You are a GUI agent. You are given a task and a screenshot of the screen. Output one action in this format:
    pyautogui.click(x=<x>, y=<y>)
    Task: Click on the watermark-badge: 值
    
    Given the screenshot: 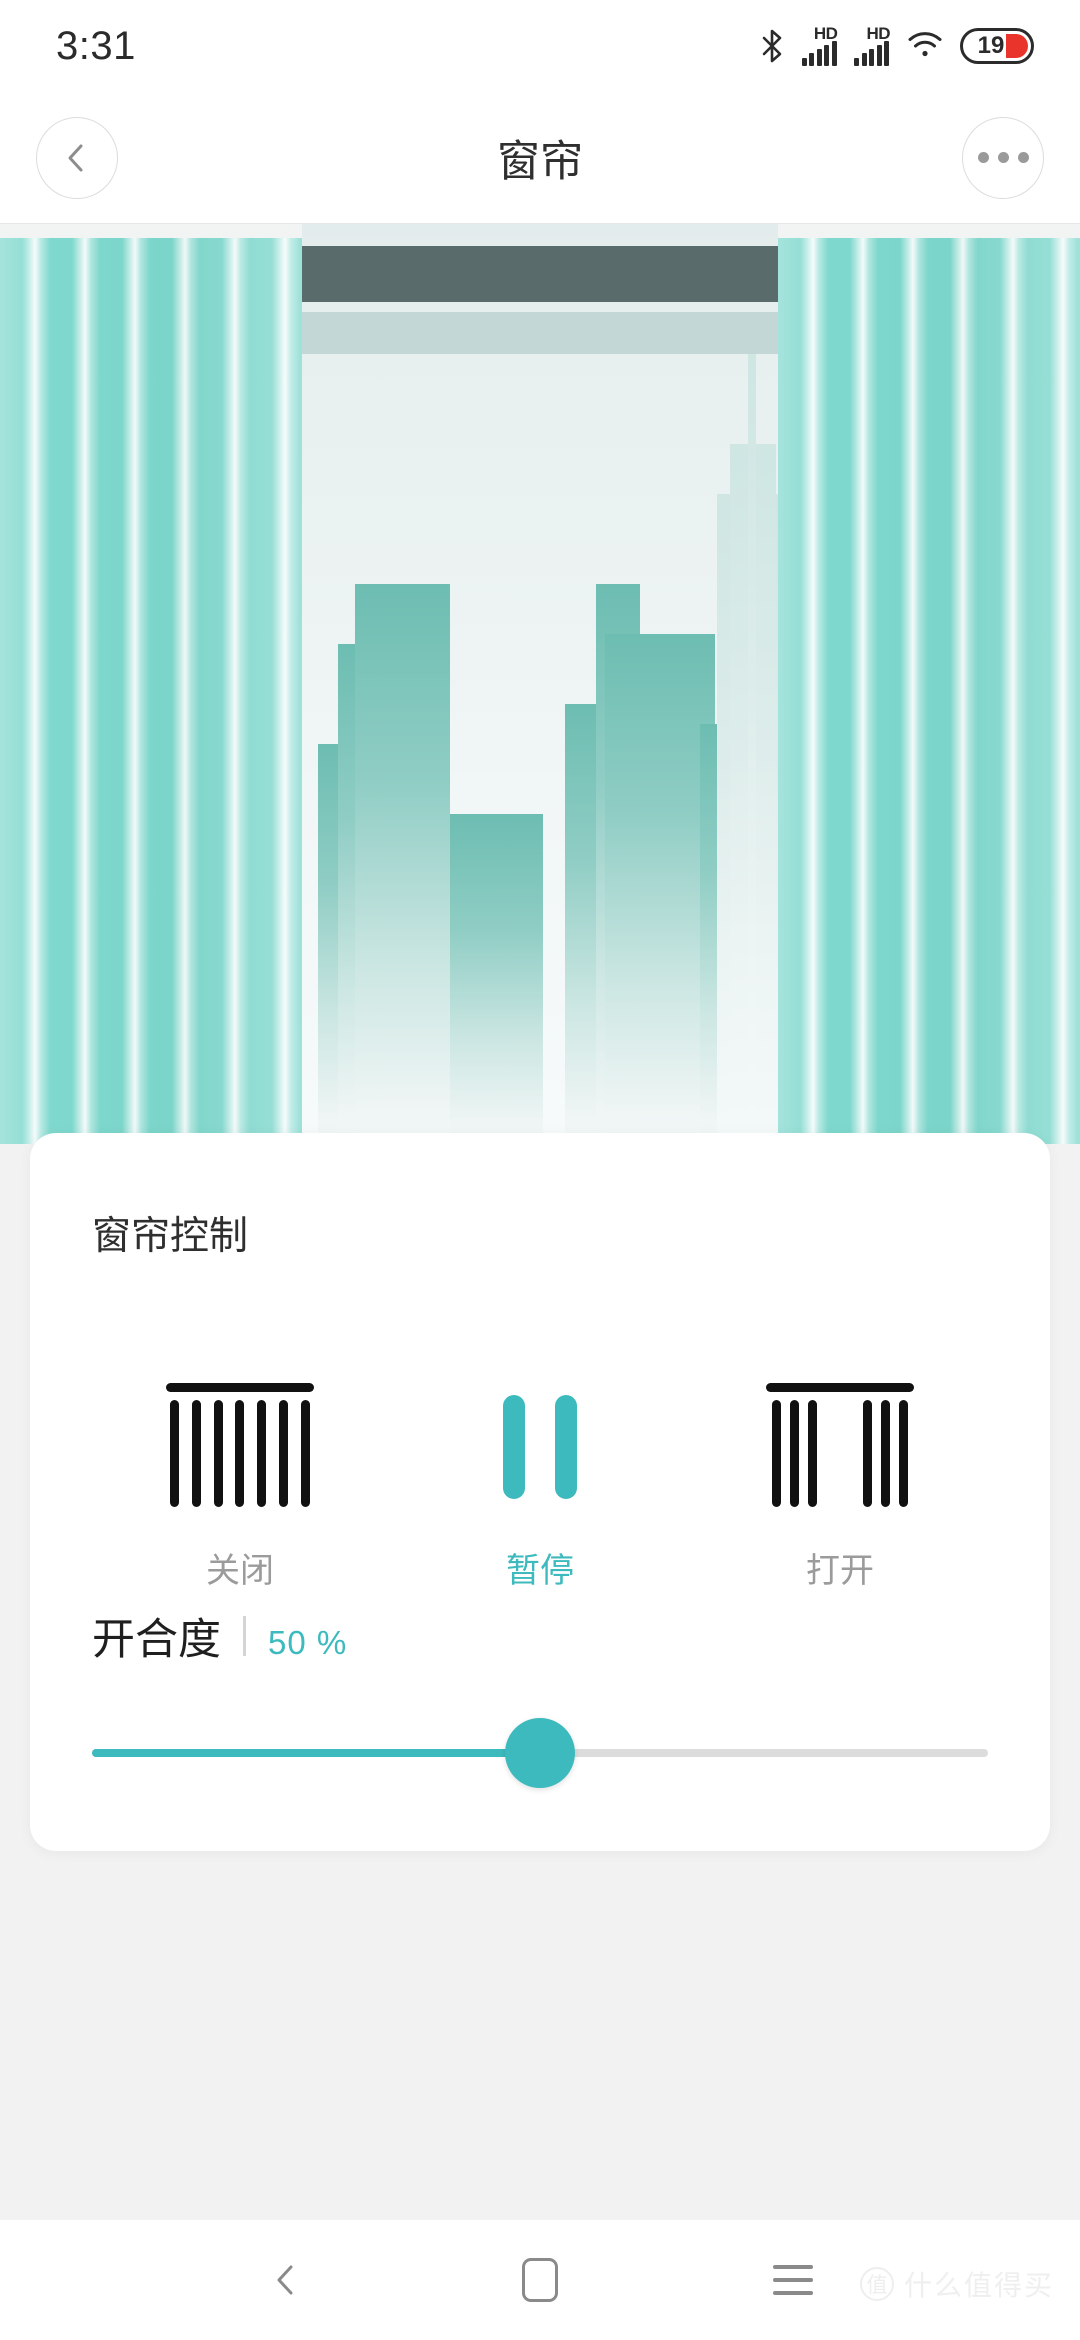 What is the action you would take?
    pyautogui.click(x=876, y=2284)
    